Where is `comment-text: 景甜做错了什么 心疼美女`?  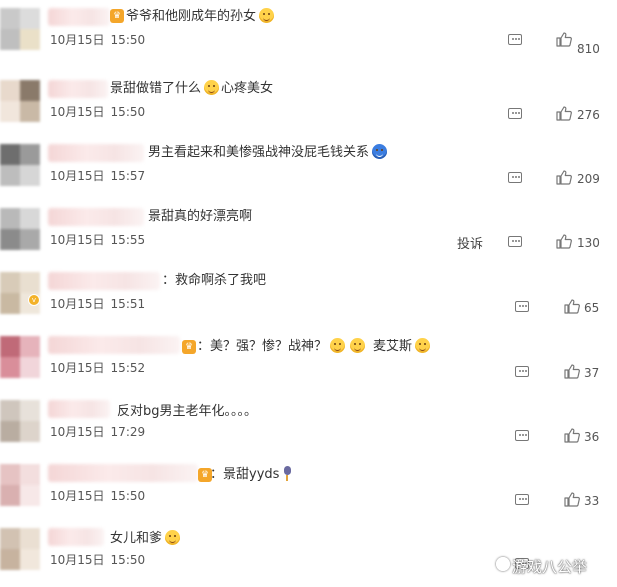
comment-text: 景甜做错了什么 心疼美女 is located at coordinates (191, 89).